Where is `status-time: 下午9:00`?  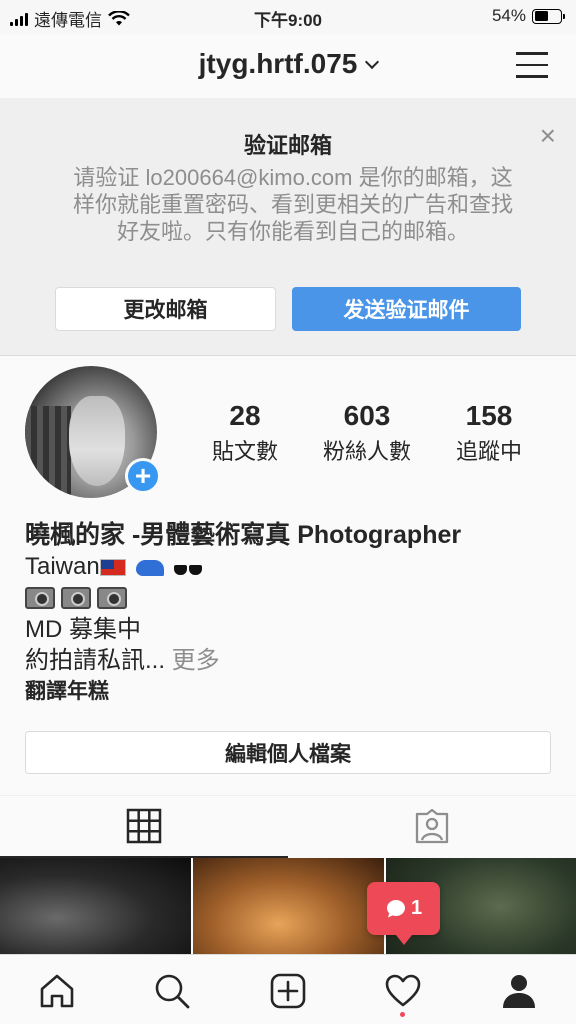
status-time: 下午9:00 is located at coordinates (288, 20).